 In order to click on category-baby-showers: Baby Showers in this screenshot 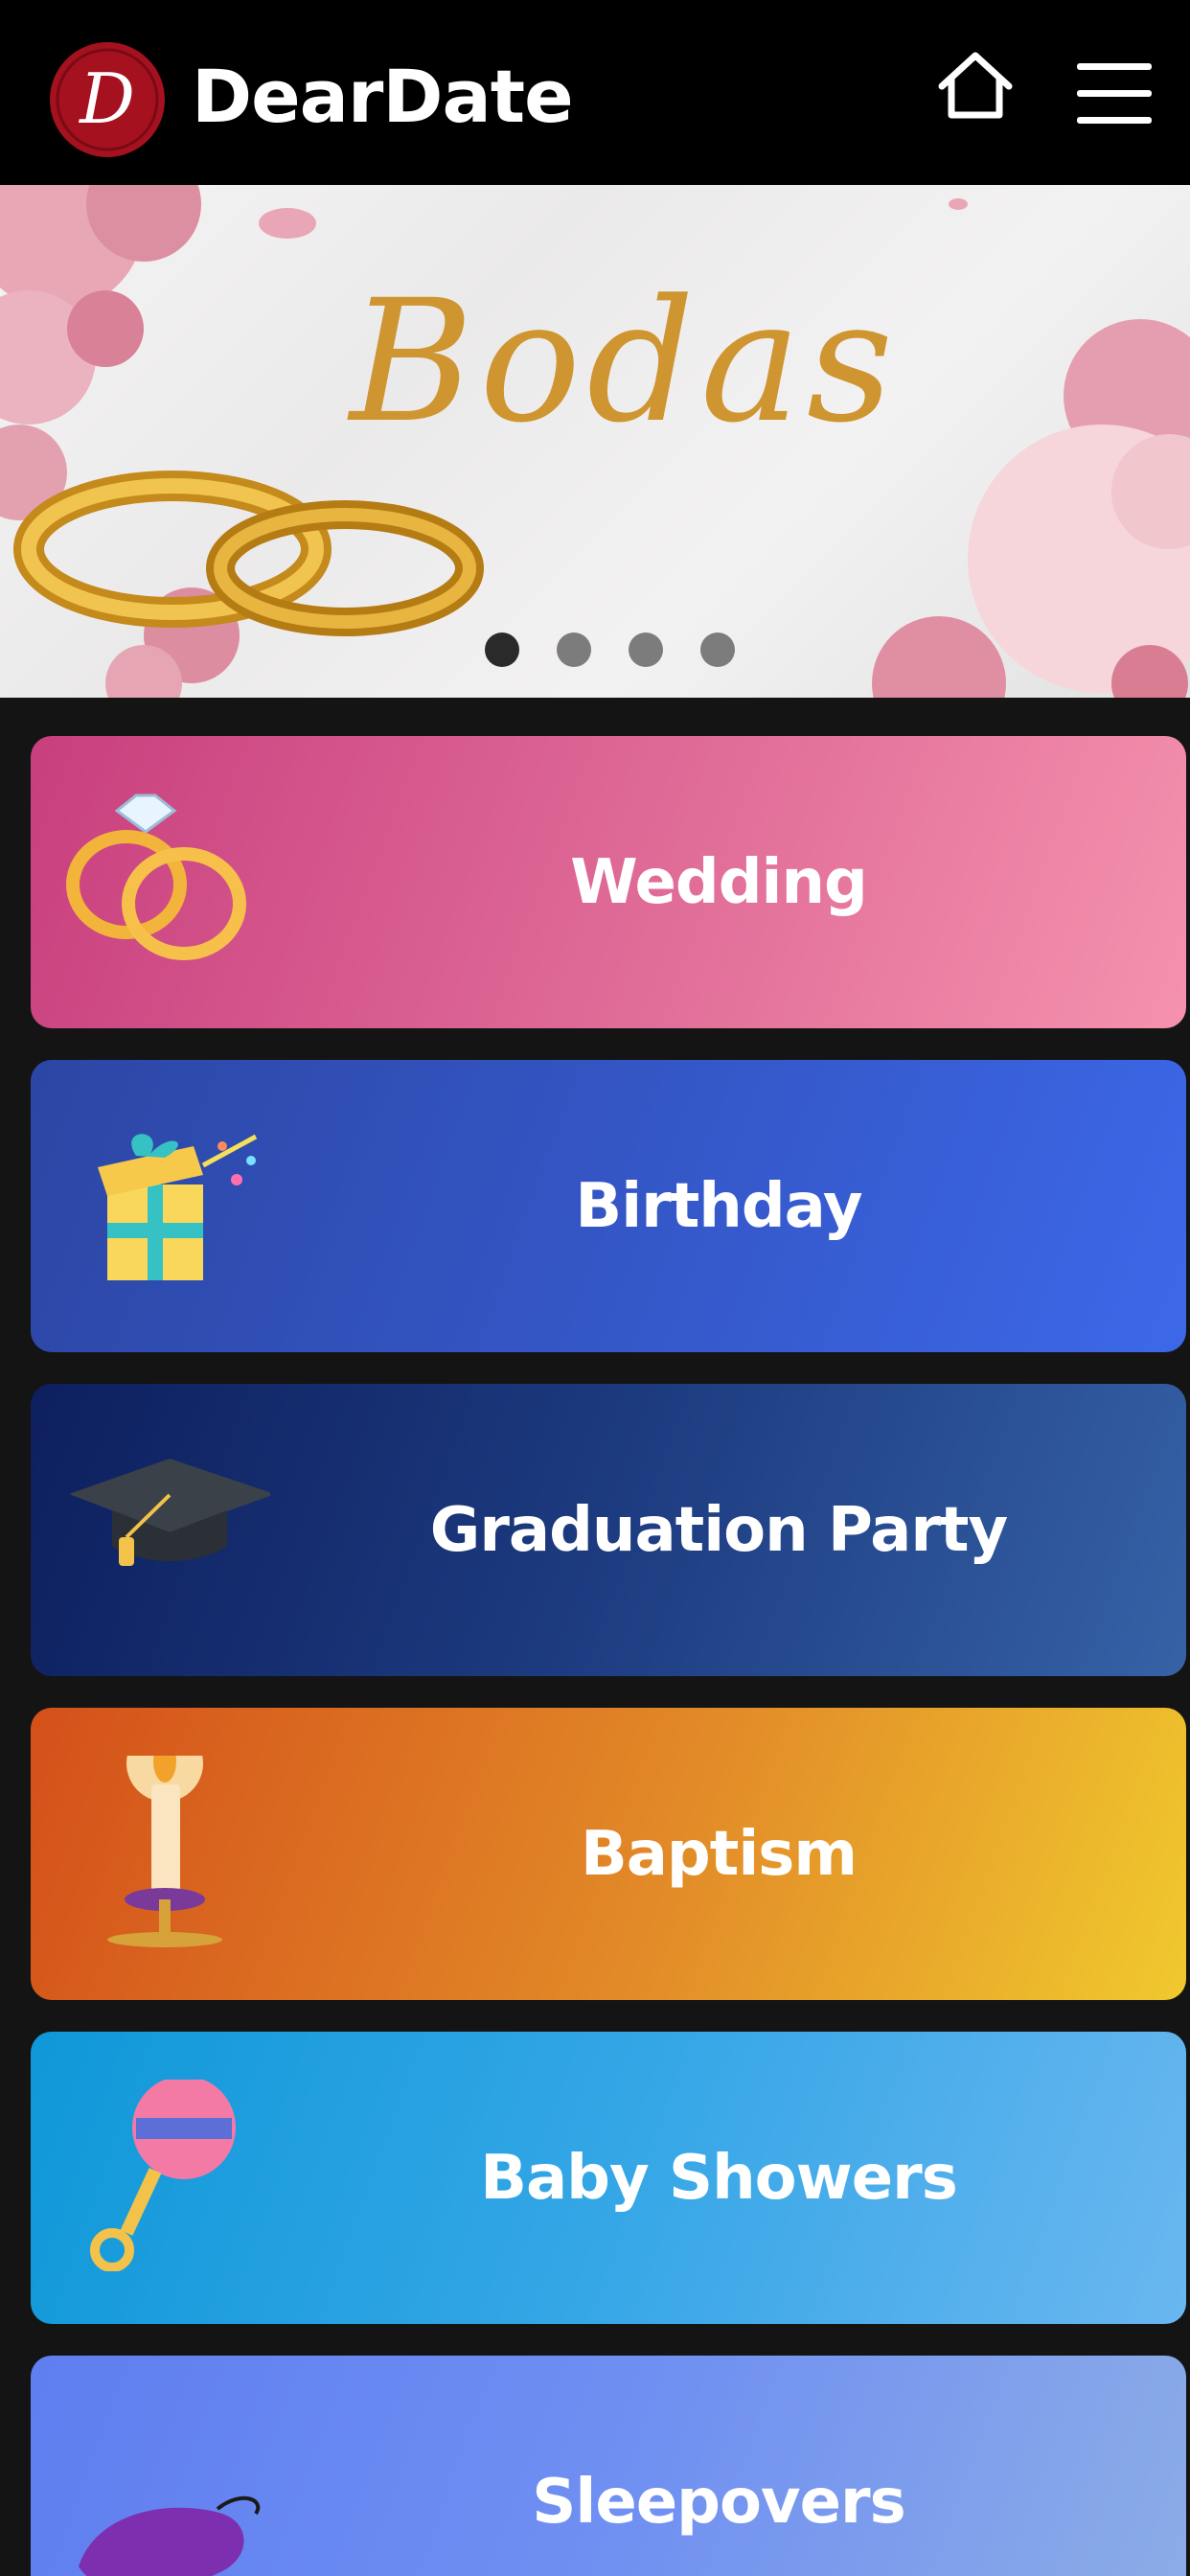, I will do `click(608, 2178)`.